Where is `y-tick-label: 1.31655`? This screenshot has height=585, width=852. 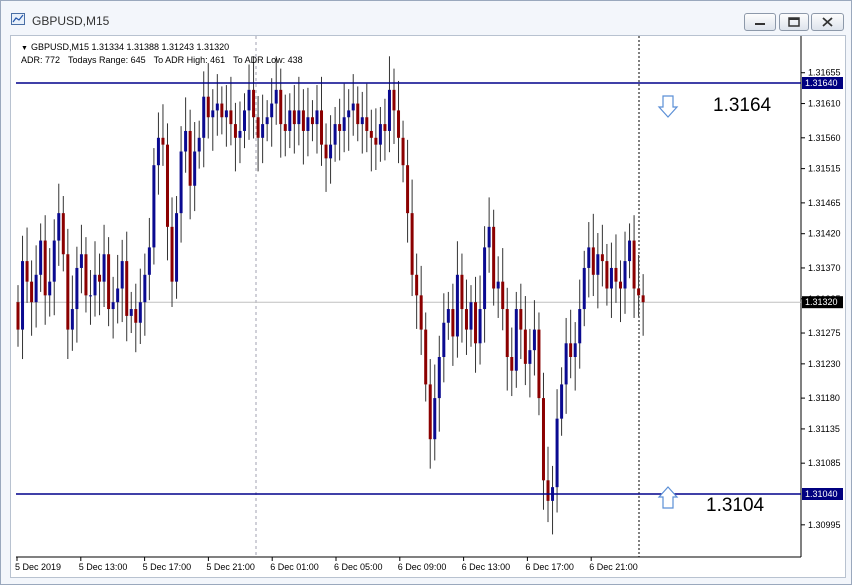 y-tick-label: 1.31655 is located at coordinates (824, 73).